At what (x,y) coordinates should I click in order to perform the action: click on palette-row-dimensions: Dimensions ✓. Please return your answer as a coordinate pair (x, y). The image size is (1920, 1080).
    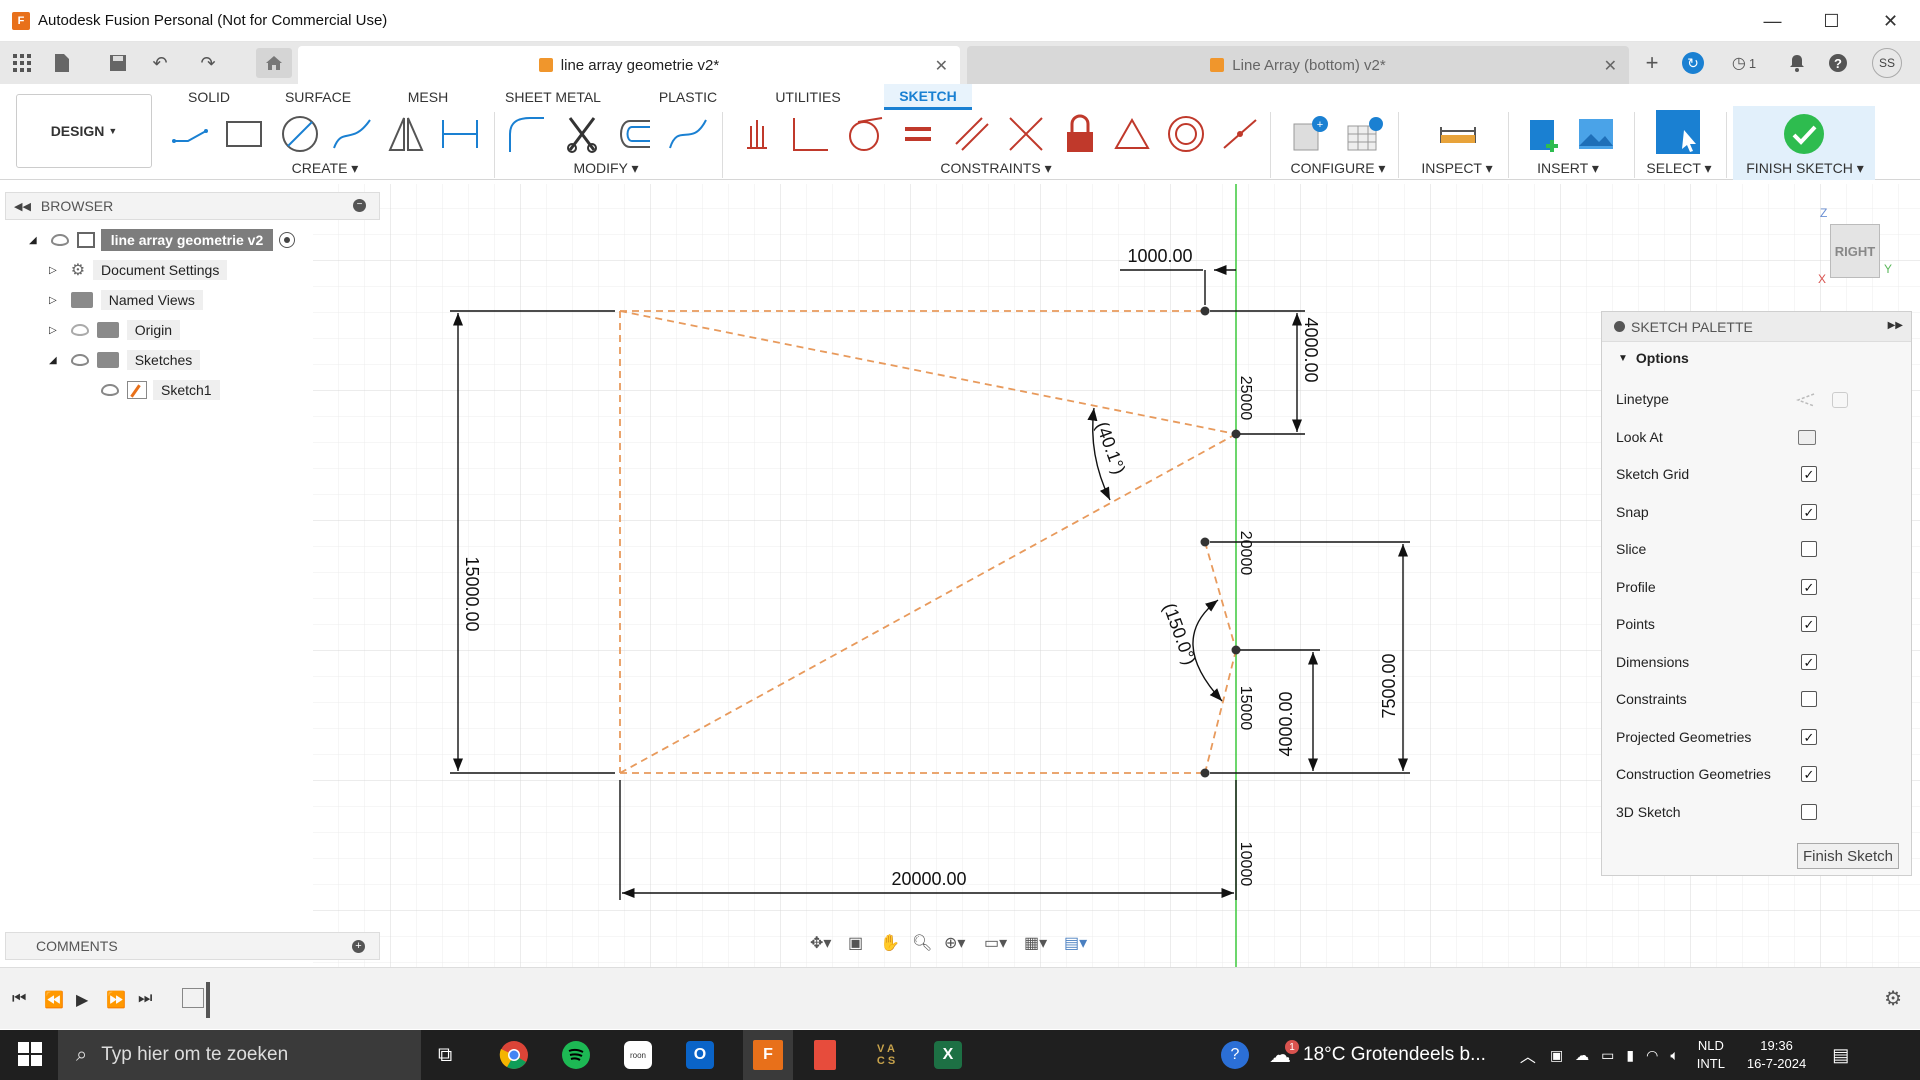
    Looking at the image, I should click on (1756, 662).